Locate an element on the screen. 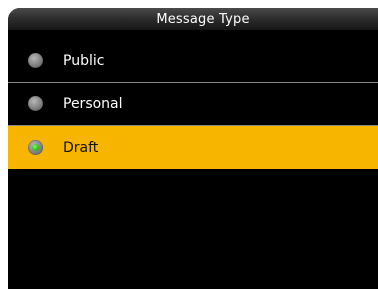 Image resolution: width=378 pixels, height=289 pixels. page-title: Message Type is located at coordinates (203, 19).